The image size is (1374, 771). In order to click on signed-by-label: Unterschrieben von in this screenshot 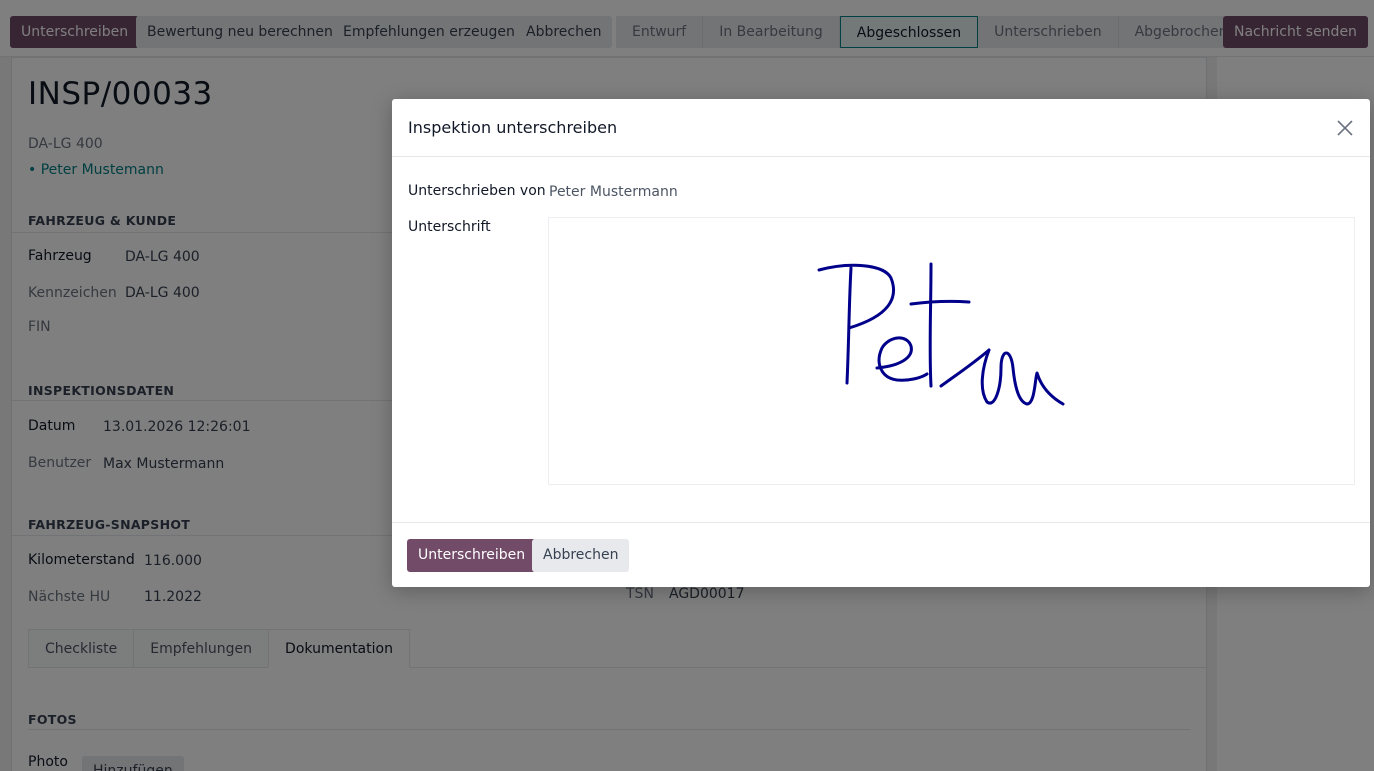, I will do `click(477, 191)`.